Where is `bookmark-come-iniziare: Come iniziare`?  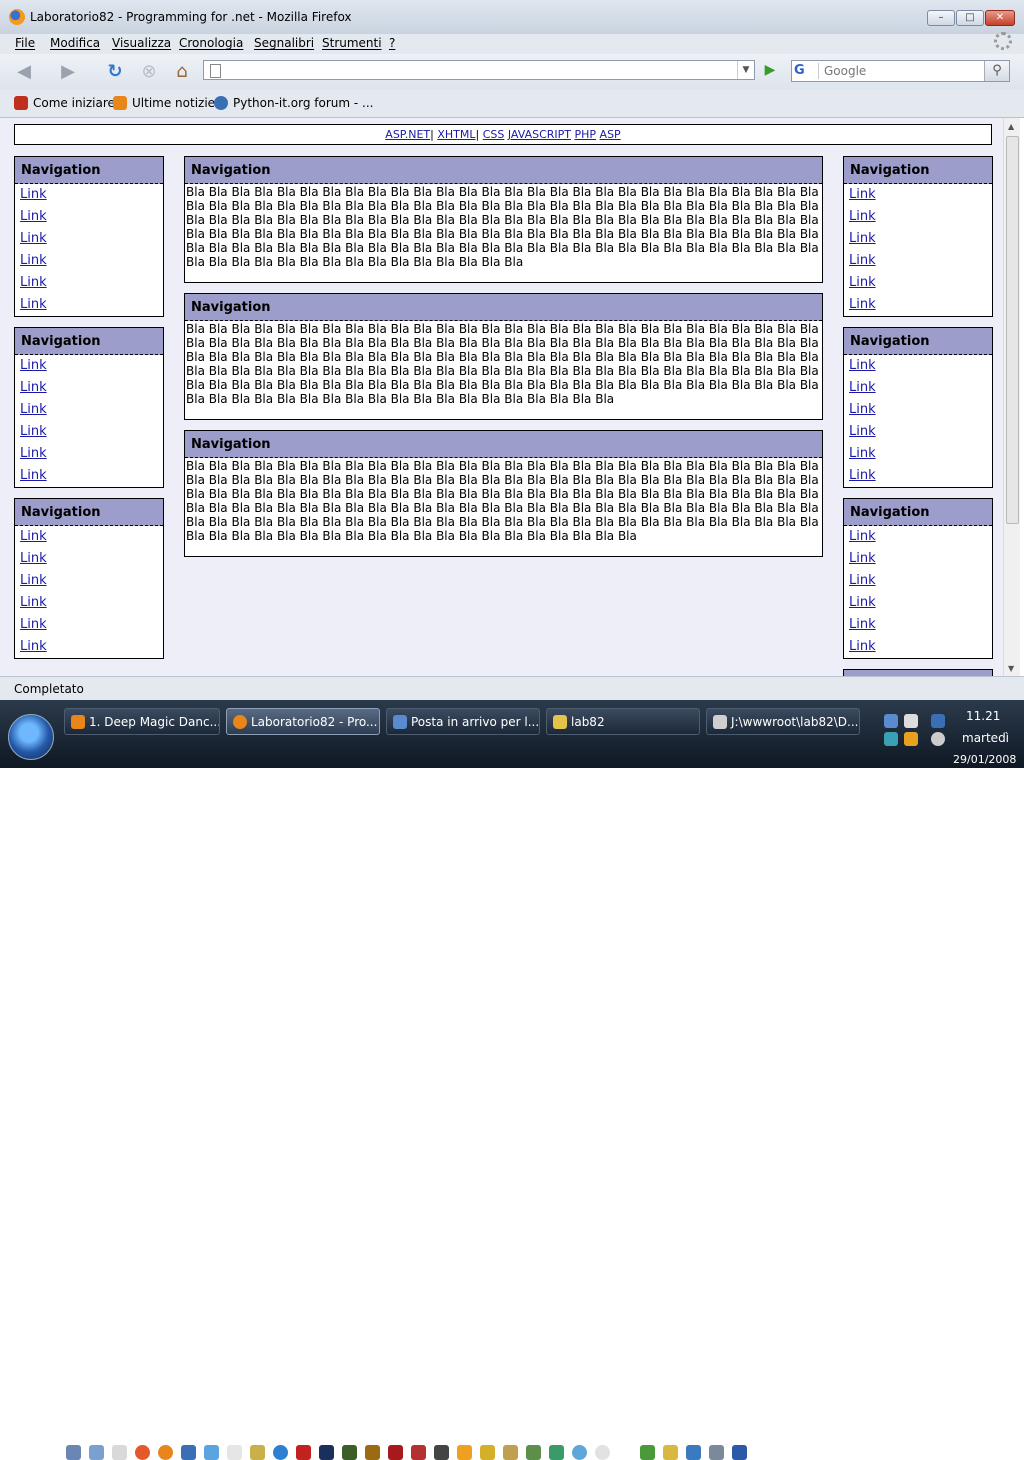 bookmark-come-iniziare: Come iniziare is located at coordinates (64, 103).